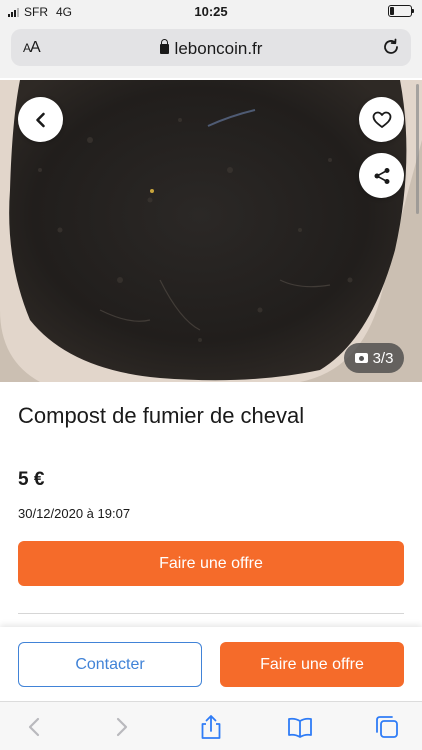 Image resolution: width=422 pixels, height=750 pixels. I want to click on url-display: leboncoin.fr, so click(211, 49).